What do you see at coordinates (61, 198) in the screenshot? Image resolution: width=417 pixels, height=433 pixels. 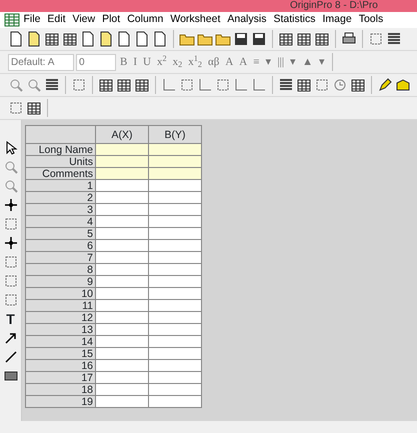 I see `row-number: 2` at bounding box center [61, 198].